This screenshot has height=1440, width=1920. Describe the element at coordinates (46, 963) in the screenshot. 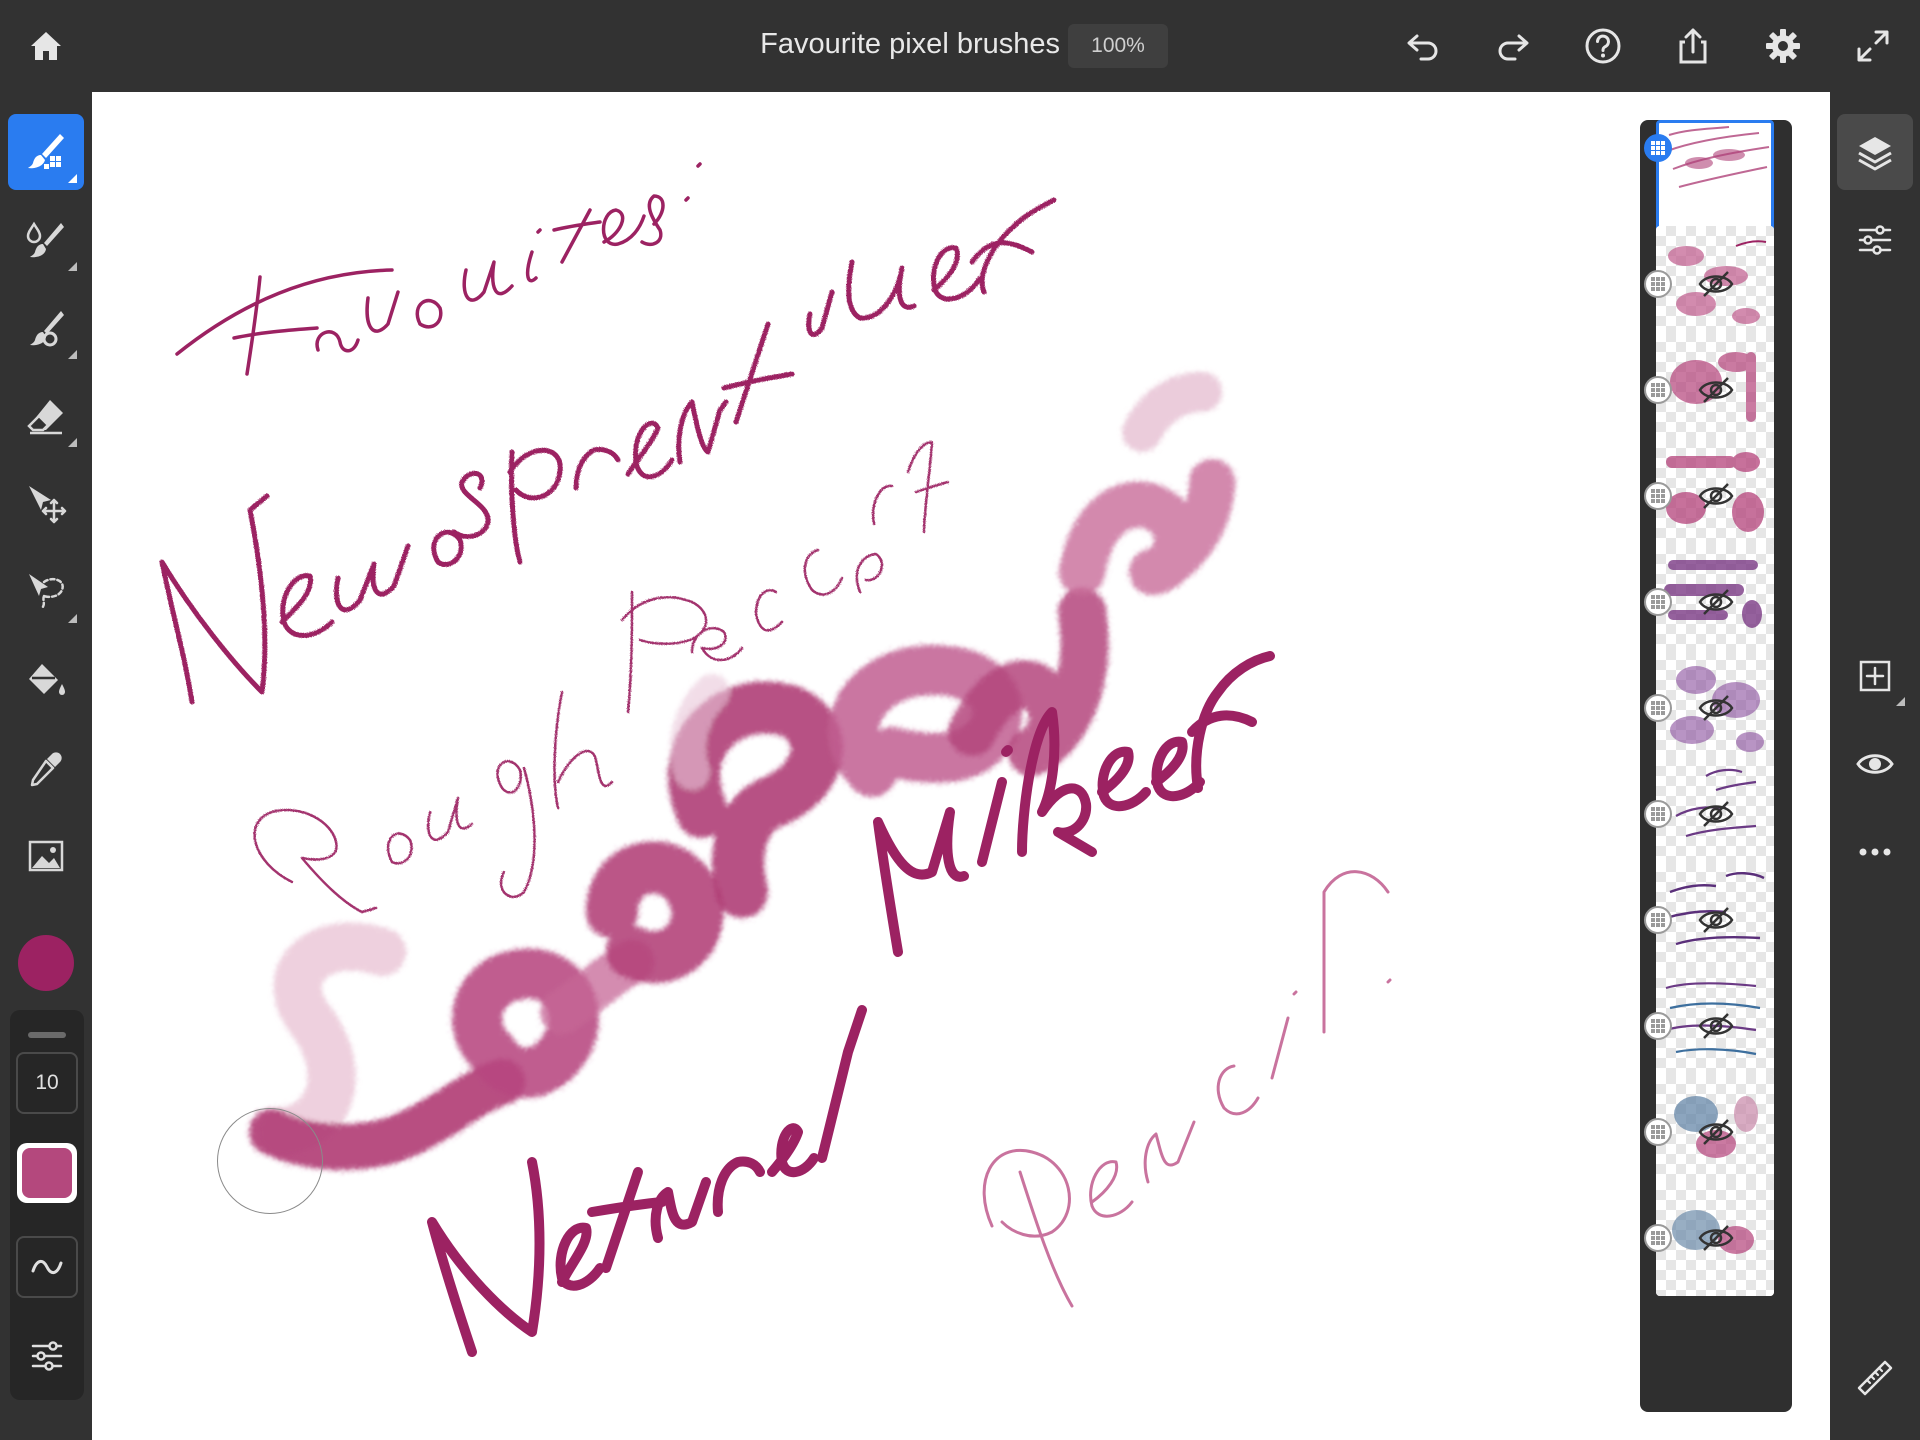

I see `color-swatch` at that location.